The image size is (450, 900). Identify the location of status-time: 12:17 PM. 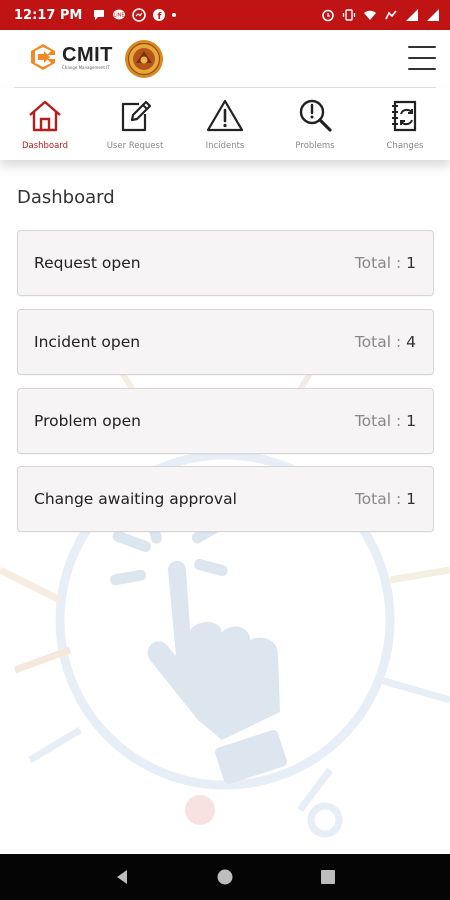
(48, 15).